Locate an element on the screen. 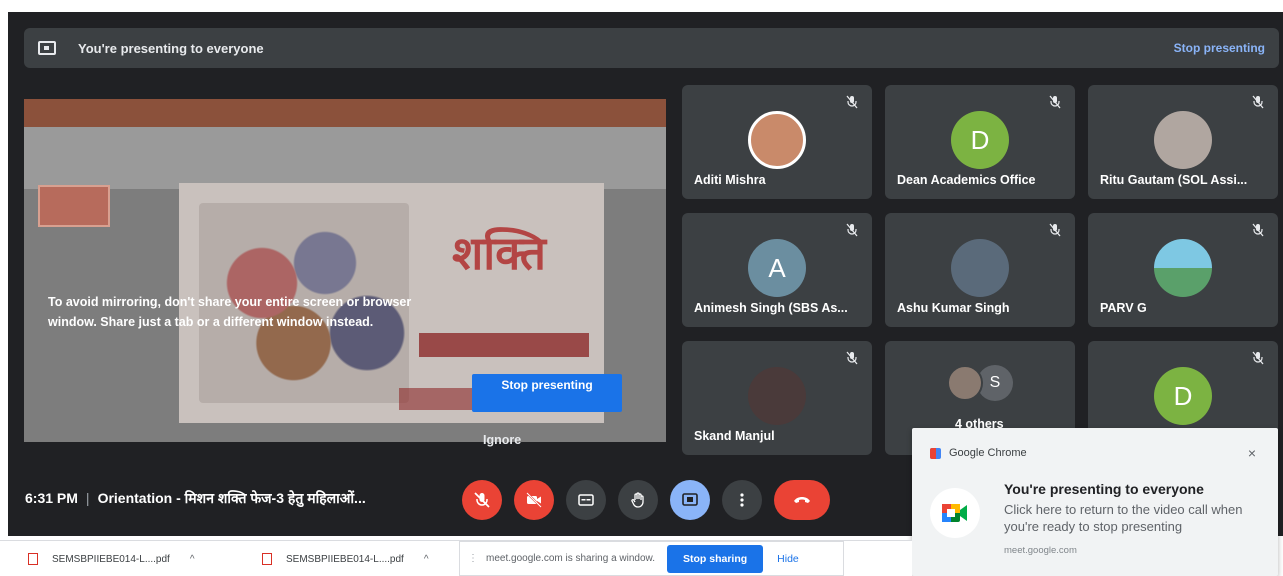 The width and height of the screenshot is (1283, 576). hang-up-icon is located at coordinates (802, 500).